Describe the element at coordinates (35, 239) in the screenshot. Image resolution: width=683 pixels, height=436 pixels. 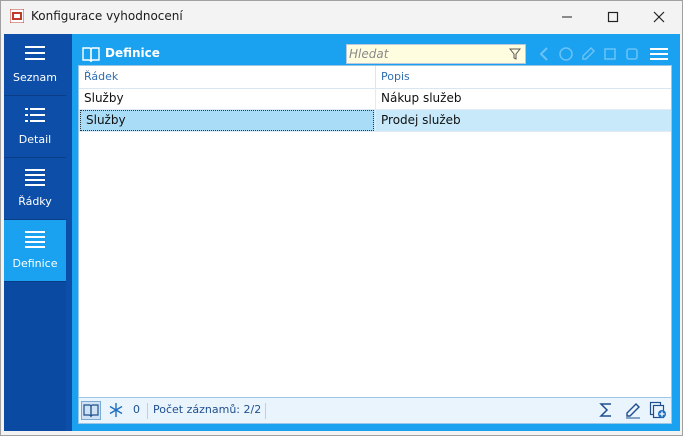
I see `definition-list-icon` at that location.